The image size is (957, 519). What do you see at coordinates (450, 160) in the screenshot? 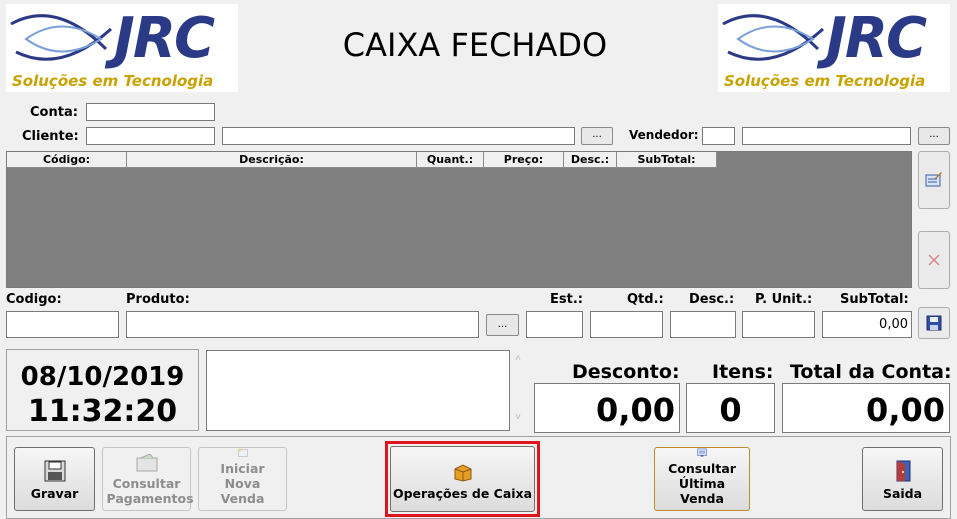
I see `col-quant: Quant.:` at bounding box center [450, 160].